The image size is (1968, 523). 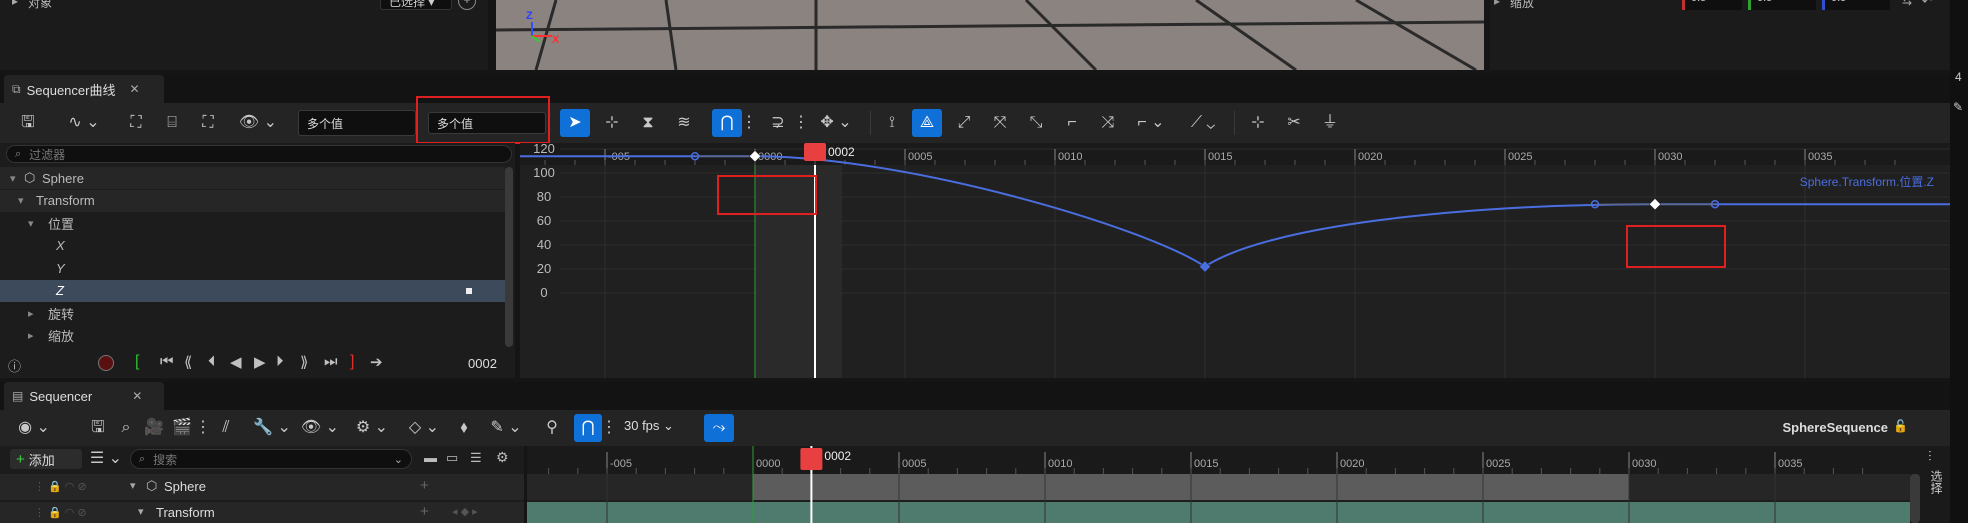 What do you see at coordinates (260, 362) in the screenshot?
I see `play-icon: ▶` at bounding box center [260, 362].